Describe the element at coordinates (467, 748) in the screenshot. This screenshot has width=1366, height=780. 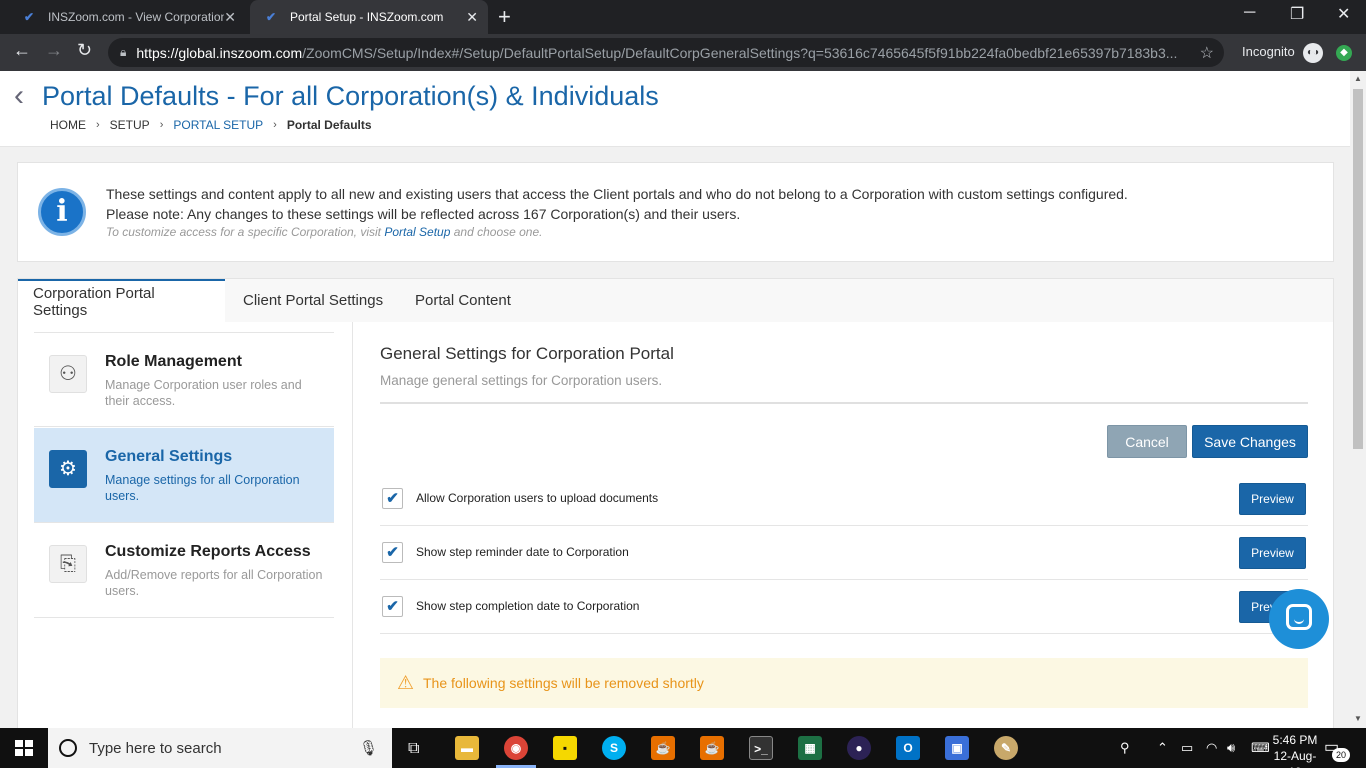
I see `file-explorer-icon: ▬` at that location.